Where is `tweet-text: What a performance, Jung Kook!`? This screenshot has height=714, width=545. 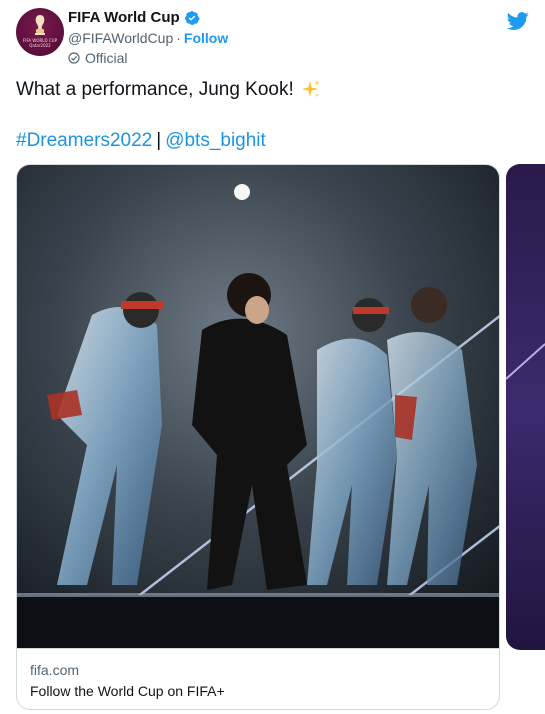
tweet-text: What a performance, Jung Kook! is located at coordinates (169, 90).